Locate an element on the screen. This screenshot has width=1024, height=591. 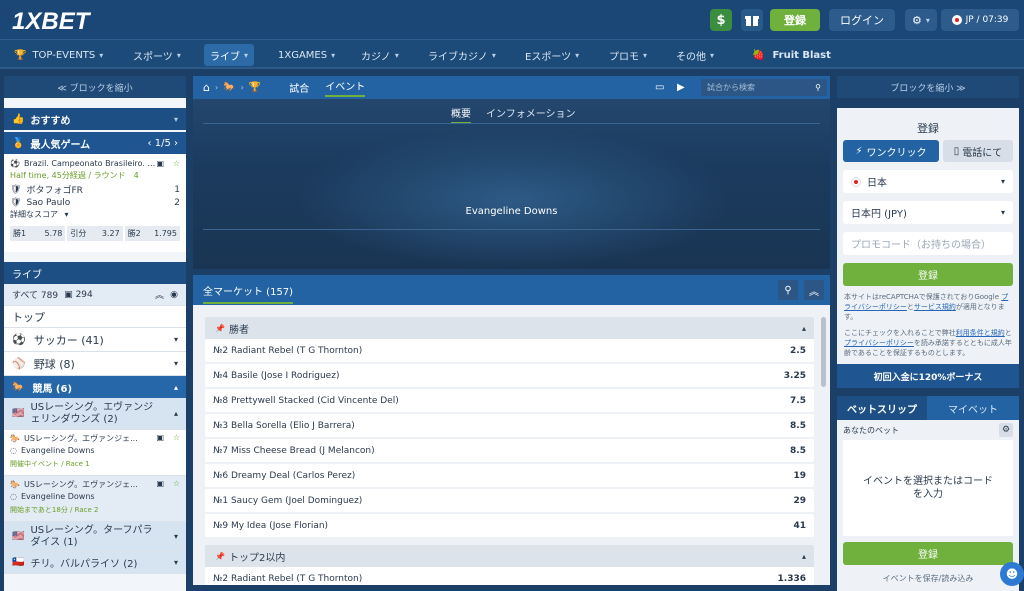
nav-fruit-blast: 🍓 Fruit Blast is located at coordinates (791, 55).